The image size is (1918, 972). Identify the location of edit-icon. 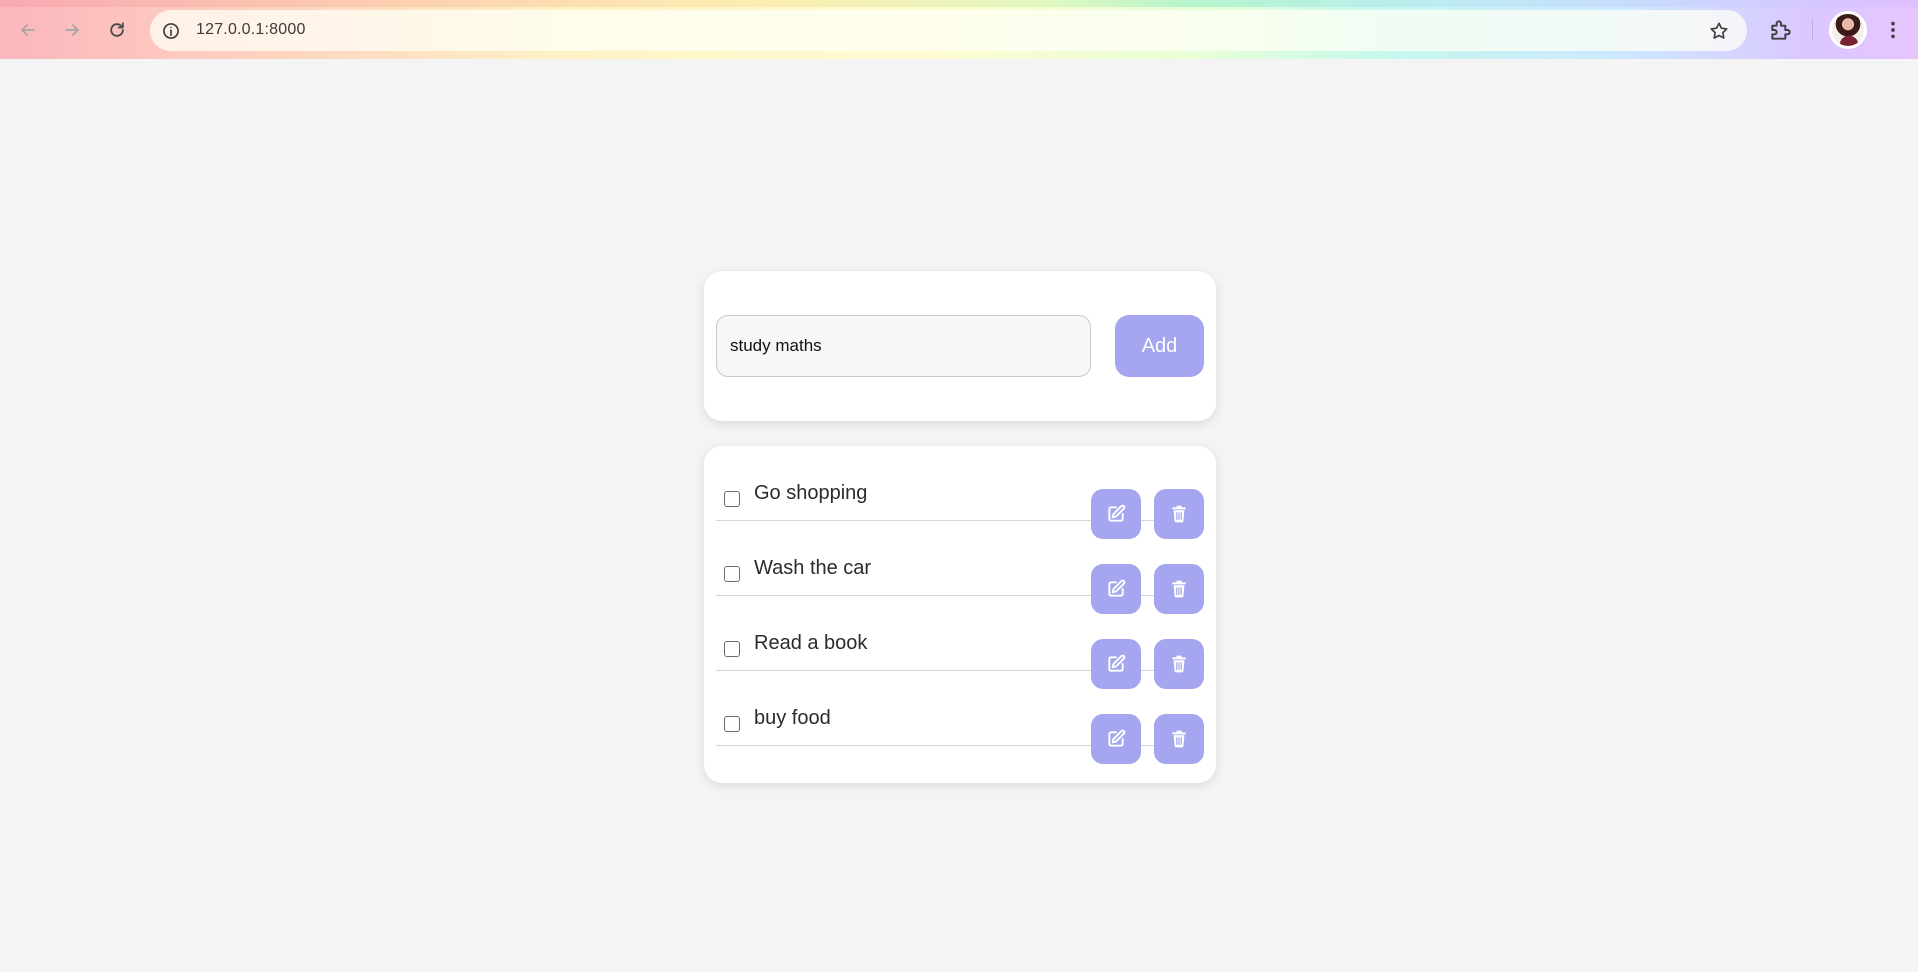
(1117, 738).